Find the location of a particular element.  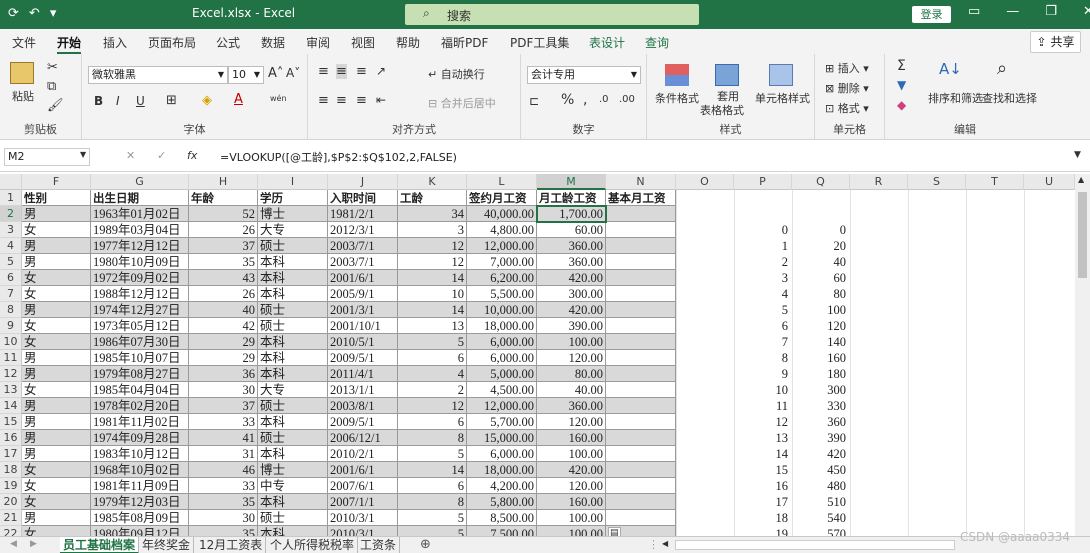

align-top-icon: ≡ is located at coordinates (323, 71).